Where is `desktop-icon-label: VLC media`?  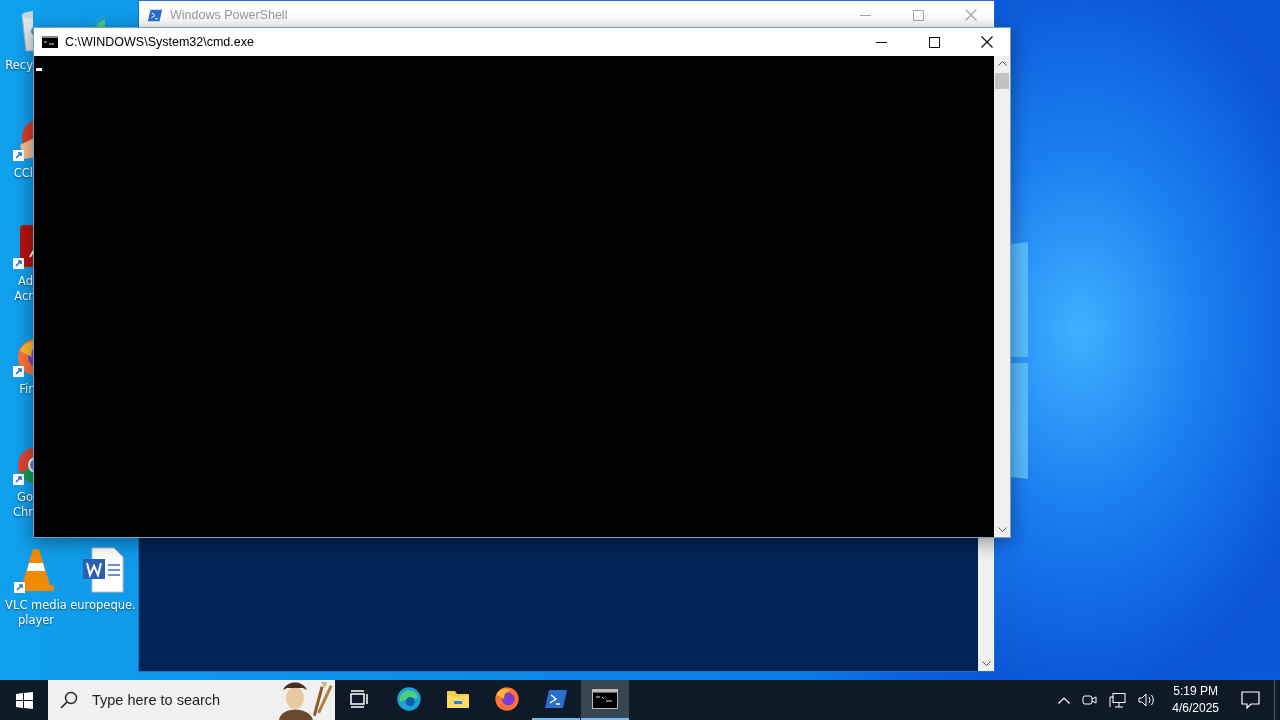 desktop-icon-label: VLC media is located at coordinates (36, 605).